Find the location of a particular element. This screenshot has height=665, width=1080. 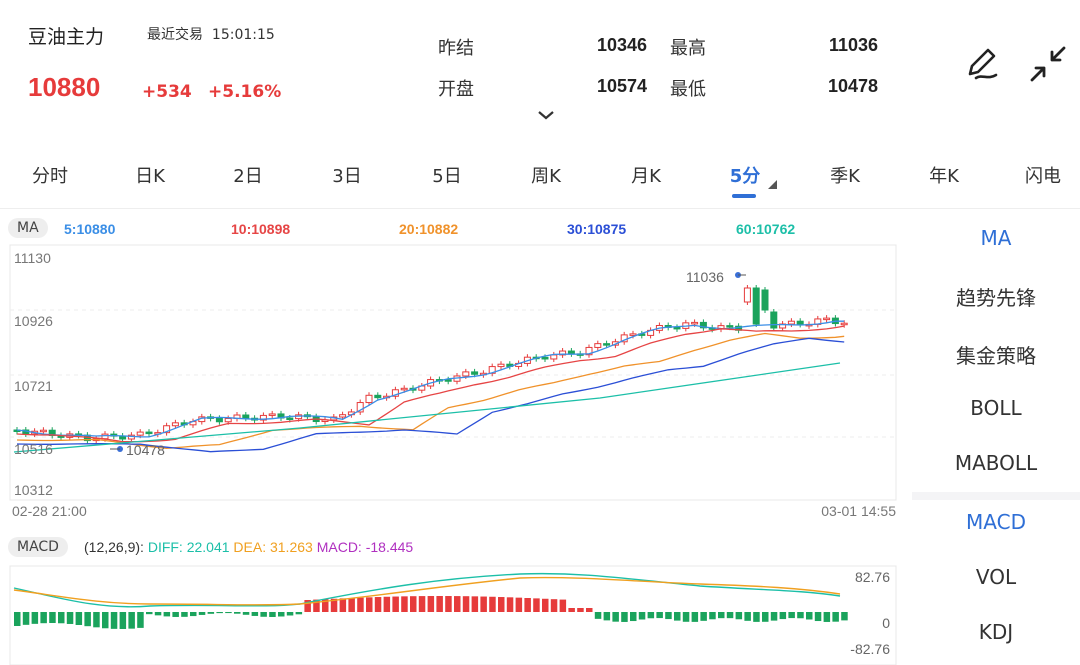

tab-2day: 2日 is located at coordinates (247, 175).